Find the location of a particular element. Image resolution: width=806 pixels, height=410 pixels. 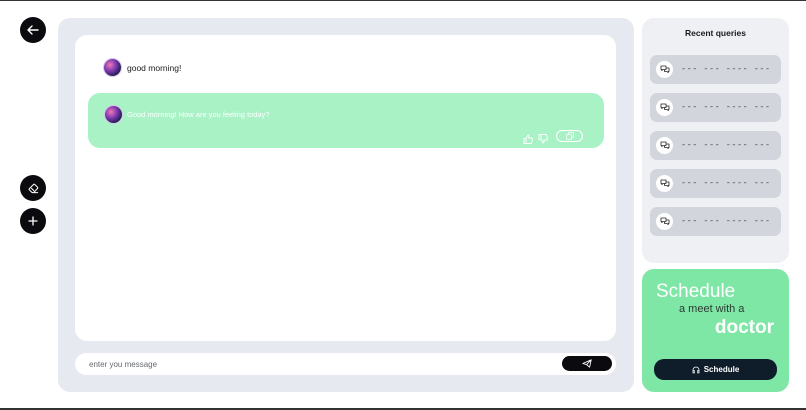

user-avatar is located at coordinates (112, 67).